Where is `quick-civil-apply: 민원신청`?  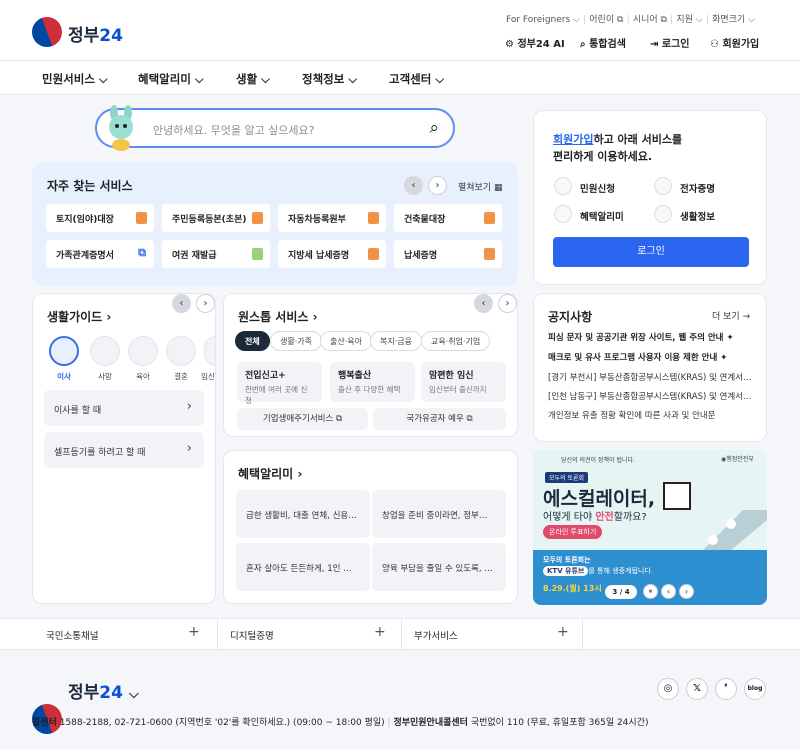
quick-civil-apply: 민원신청 is located at coordinates (584, 186).